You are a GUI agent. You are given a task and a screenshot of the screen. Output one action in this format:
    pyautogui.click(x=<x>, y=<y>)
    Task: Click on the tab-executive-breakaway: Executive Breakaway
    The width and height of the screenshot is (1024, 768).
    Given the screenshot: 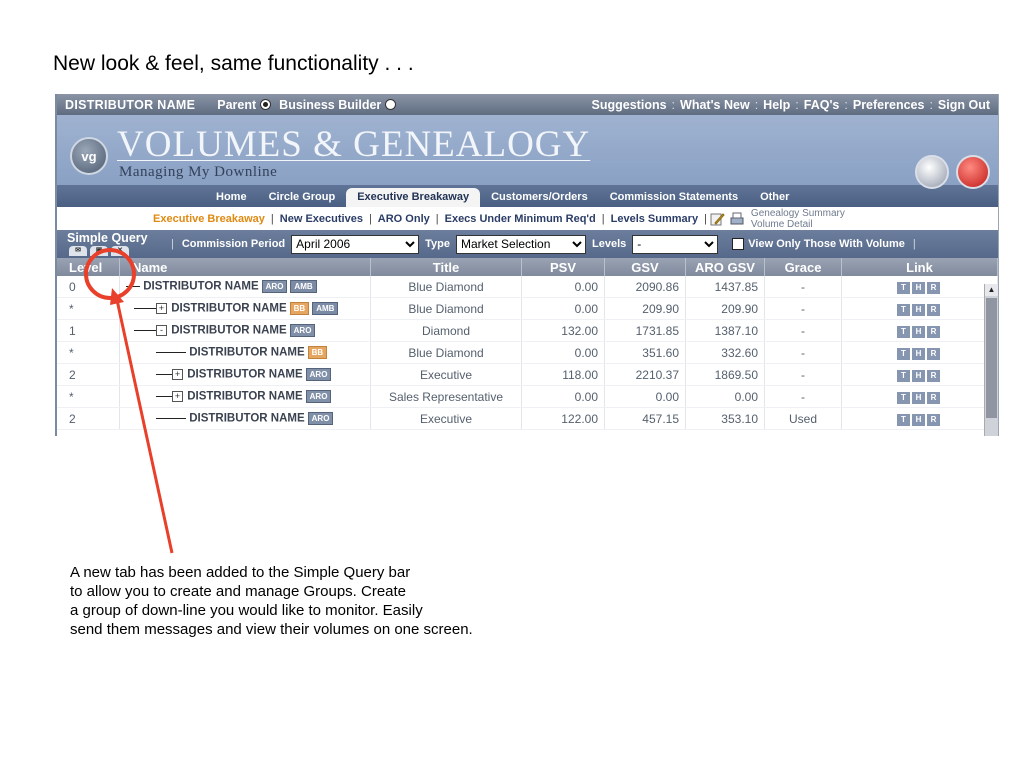 What is the action you would take?
    pyautogui.click(x=413, y=197)
    